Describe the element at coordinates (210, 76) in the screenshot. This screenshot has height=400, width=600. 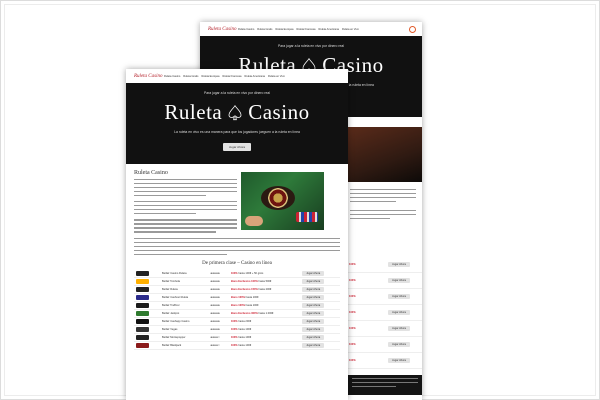
I see `front-nav-link: Ruleta Europea` at that location.